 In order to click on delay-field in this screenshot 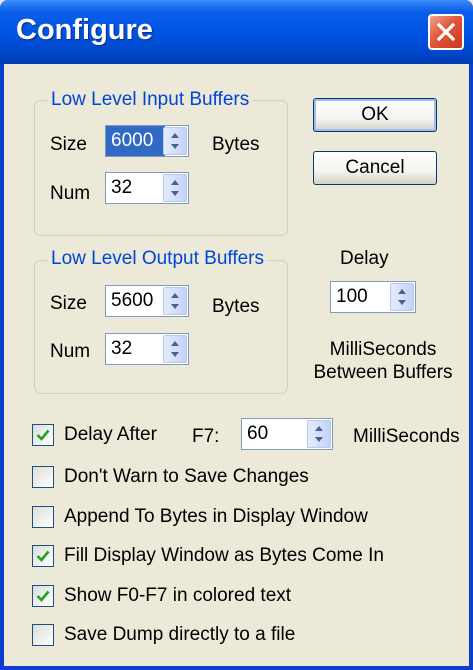, I will do `click(361, 297)`.